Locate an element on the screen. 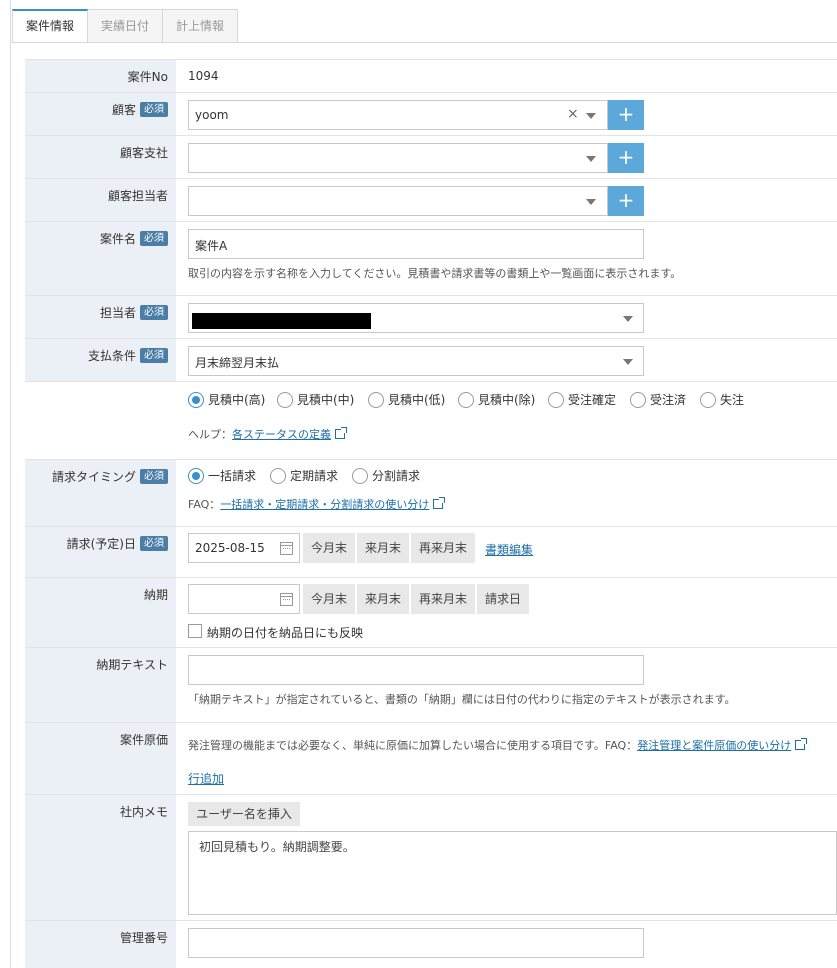 The image size is (837, 968). row-case-no: 案件No 1094 is located at coordinates (431, 75).